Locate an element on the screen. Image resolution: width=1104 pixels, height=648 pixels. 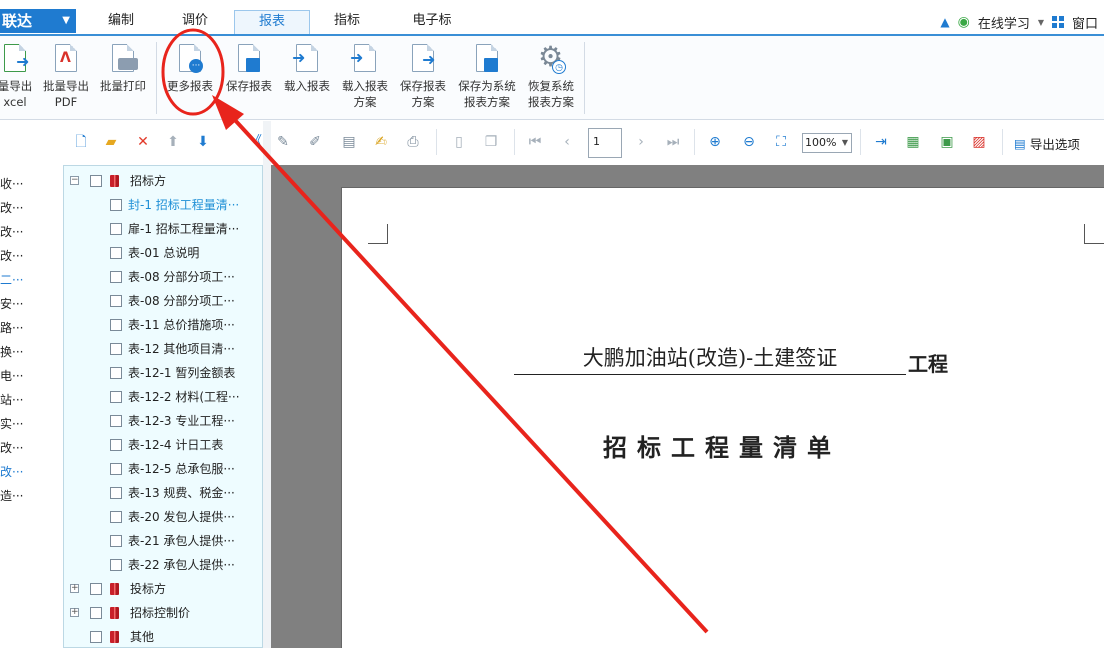
collapse-icon: − is located at coordinates (74, 180).